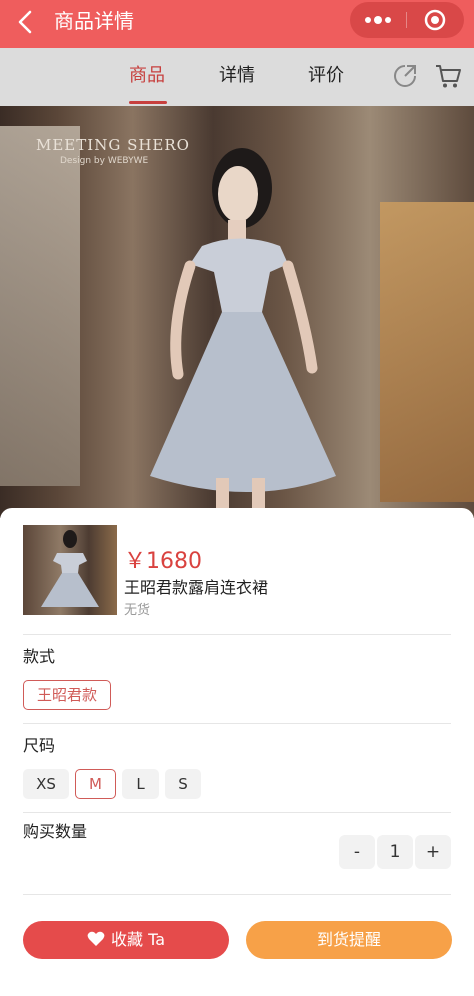 The width and height of the screenshot is (474, 996). What do you see at coordinates (433, 852) in the screenshot?
I see `quantity-plus-button: +` at bounding box center [433, 852].